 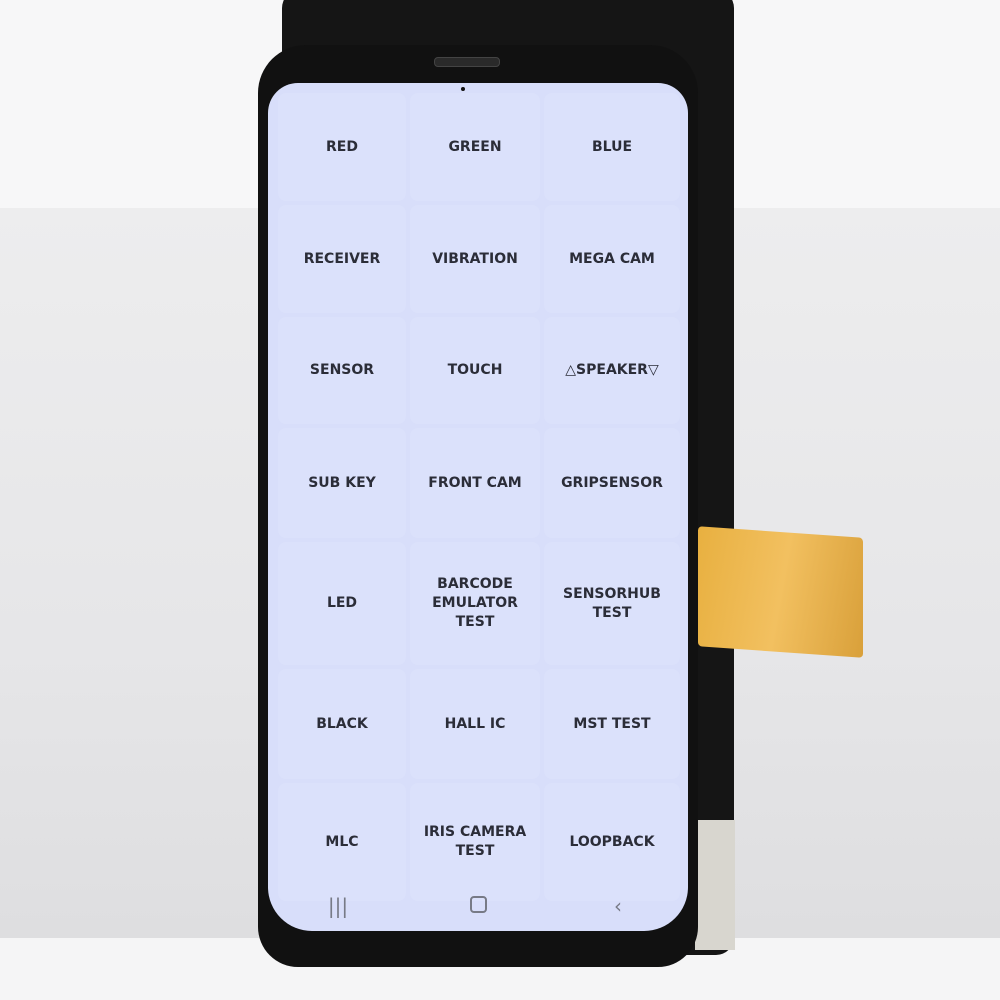 What do you see at coordinates (612, 259) in the screenshot?
I see `test-menu-item: MEGA CAM` at bounding box center [612, 259].